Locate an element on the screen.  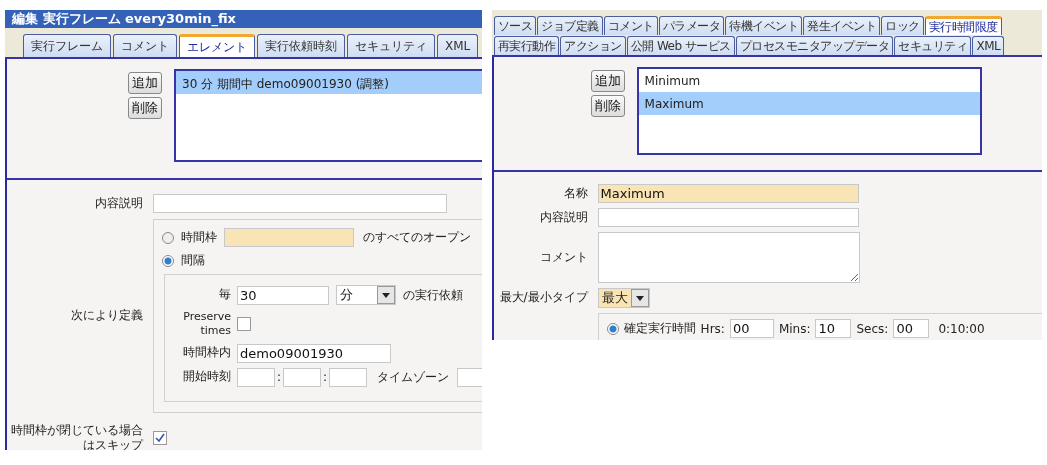
tab: 実行時間限度 is located at coordinates (963, 25).